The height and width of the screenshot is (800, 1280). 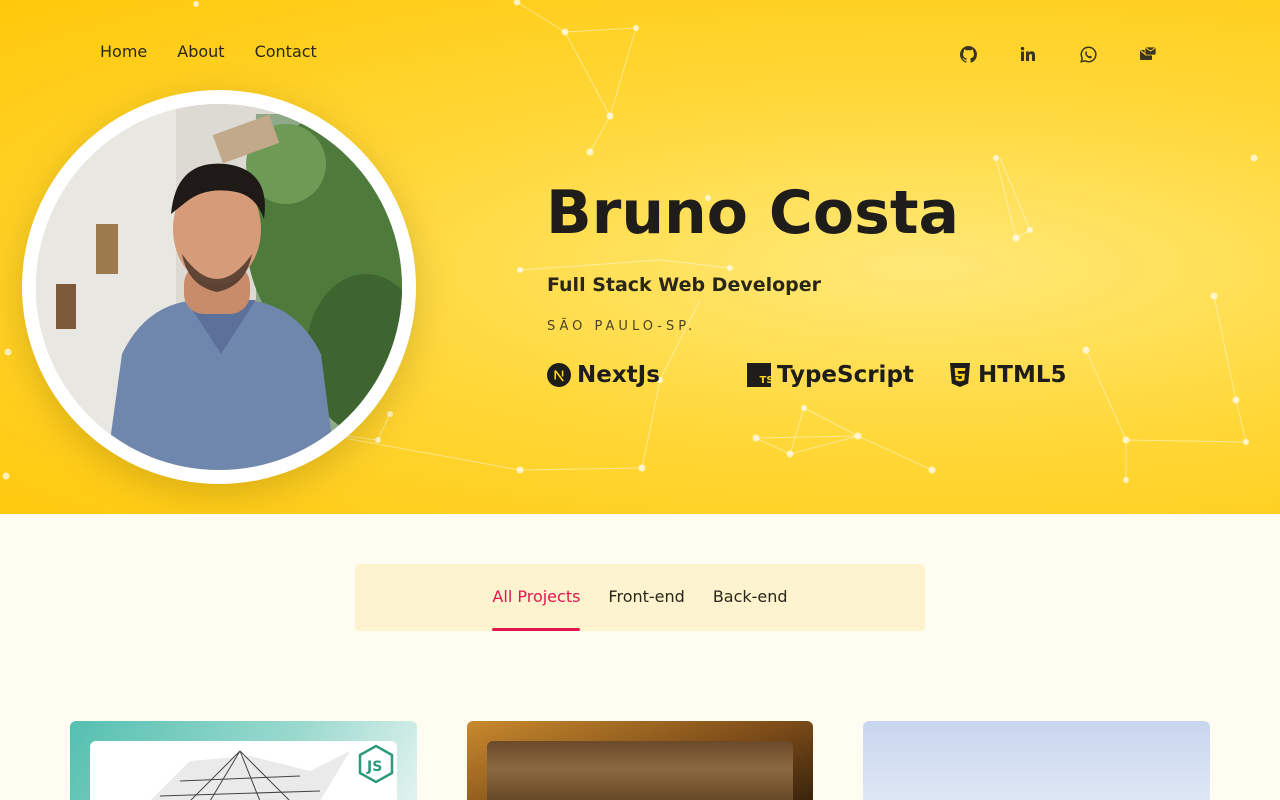 I want to click on whatsapp-icon, so click(x=1088, y=54).